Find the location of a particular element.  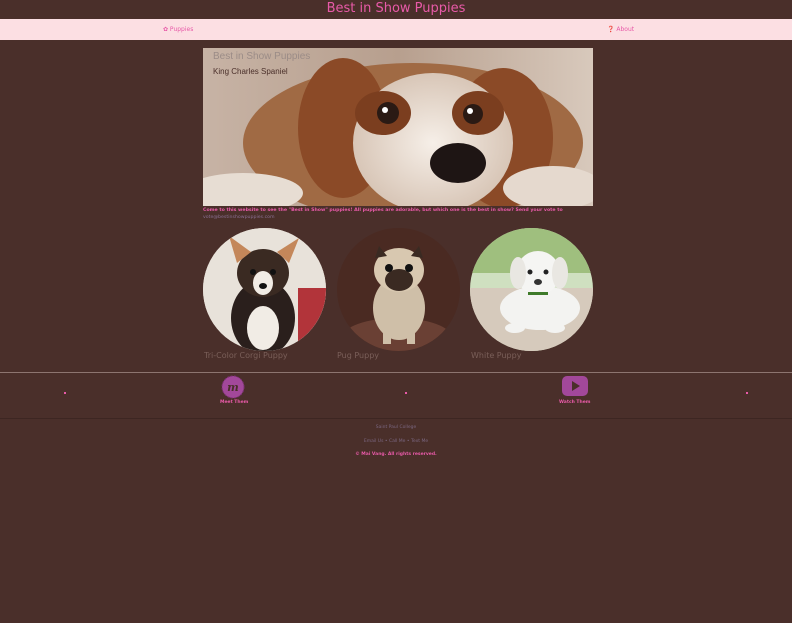

footer-copyright: © Mai Vang. All rights reserved. is located at coordinates (396, 454).